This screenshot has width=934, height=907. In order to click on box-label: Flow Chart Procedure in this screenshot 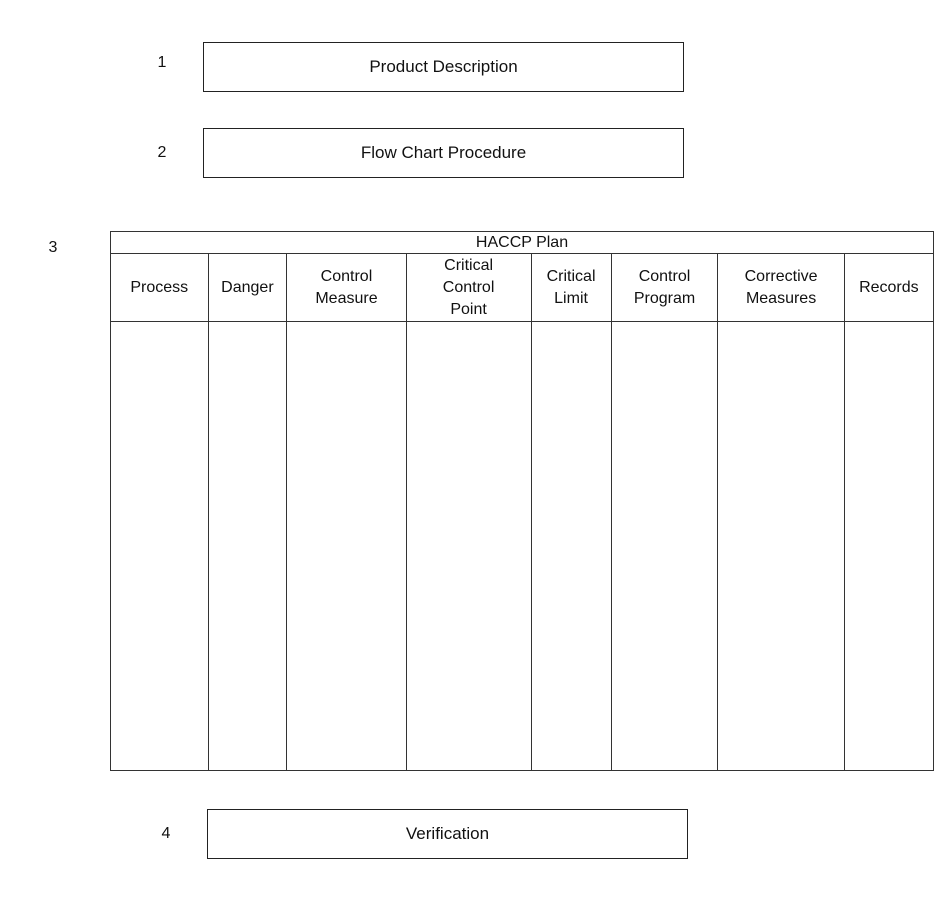, I will do `click(443, 152)`.